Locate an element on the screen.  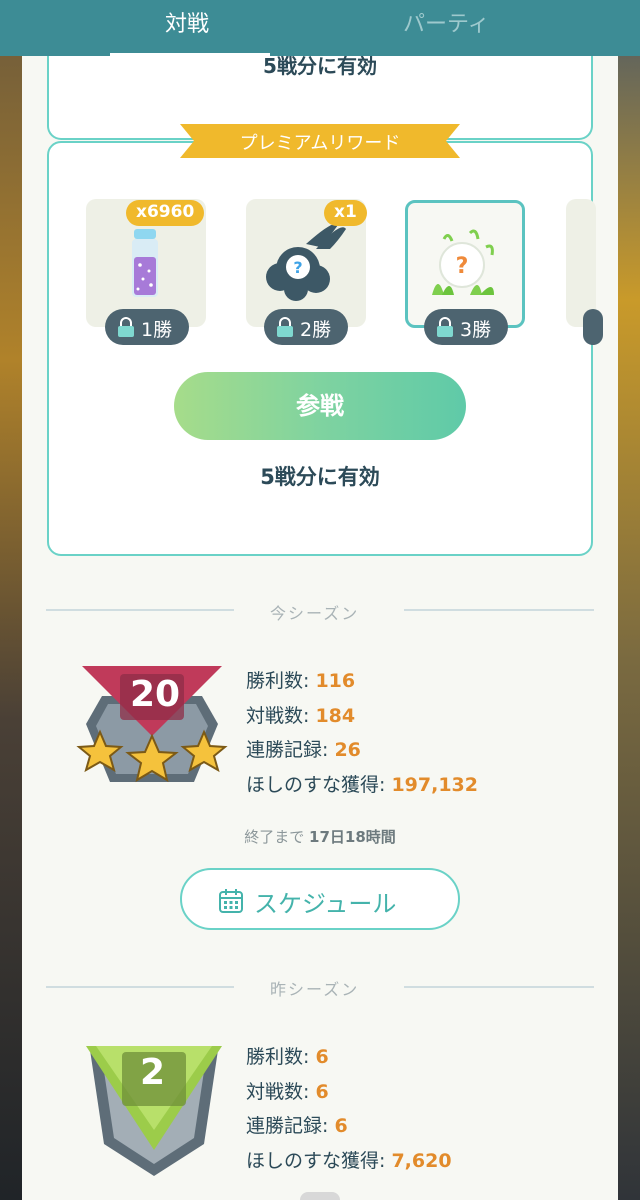
reward-lock-2: 2勝 is located at coordinates (306, 327).